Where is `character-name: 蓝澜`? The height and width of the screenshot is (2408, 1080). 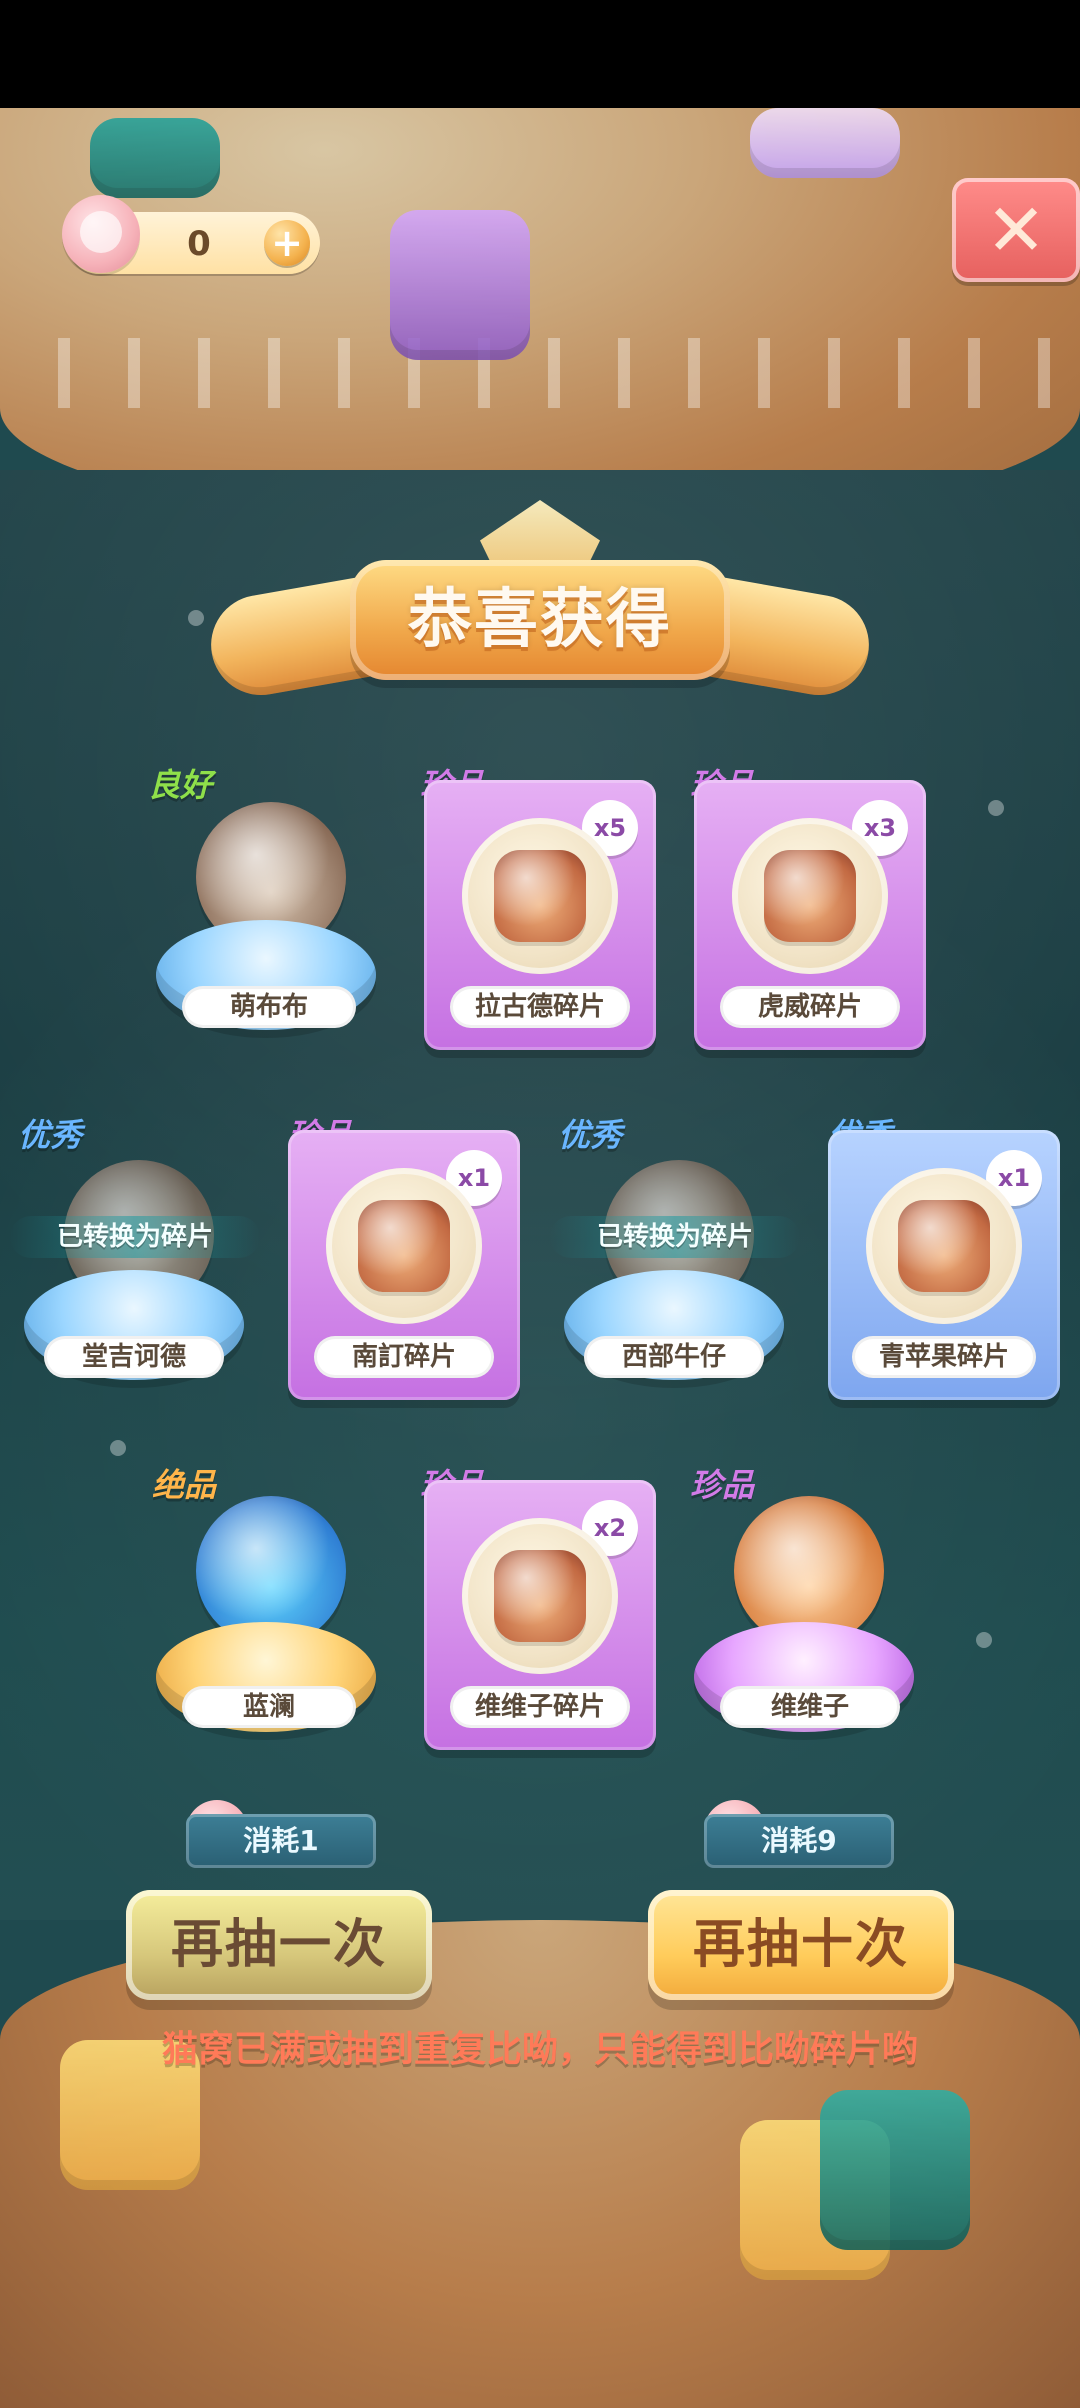
character-name: 蓝澜 is located at coordinates (269, 1707).